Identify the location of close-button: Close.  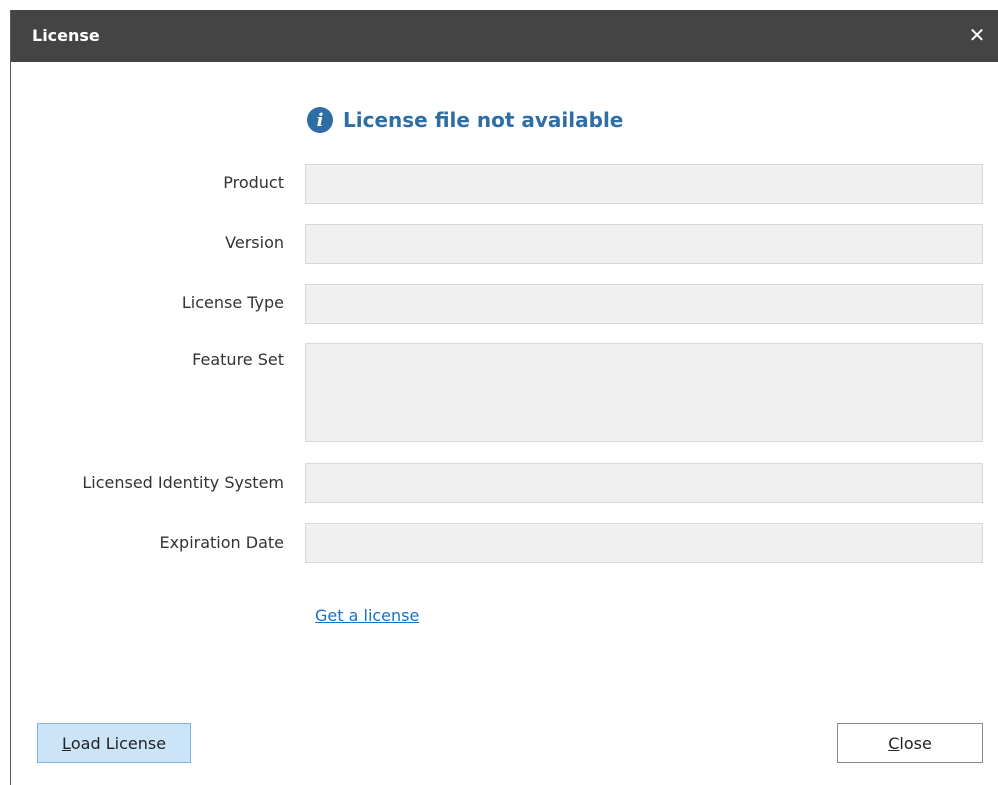
(910, 743).